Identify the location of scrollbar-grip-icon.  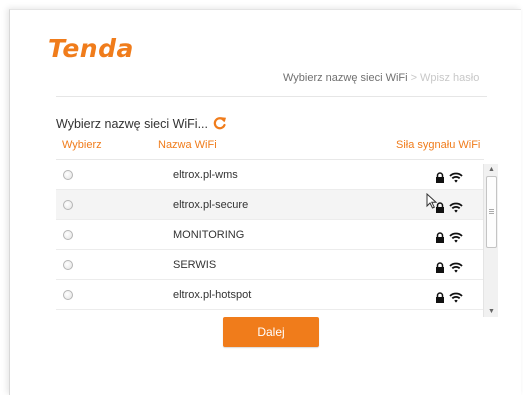
(491, 209).